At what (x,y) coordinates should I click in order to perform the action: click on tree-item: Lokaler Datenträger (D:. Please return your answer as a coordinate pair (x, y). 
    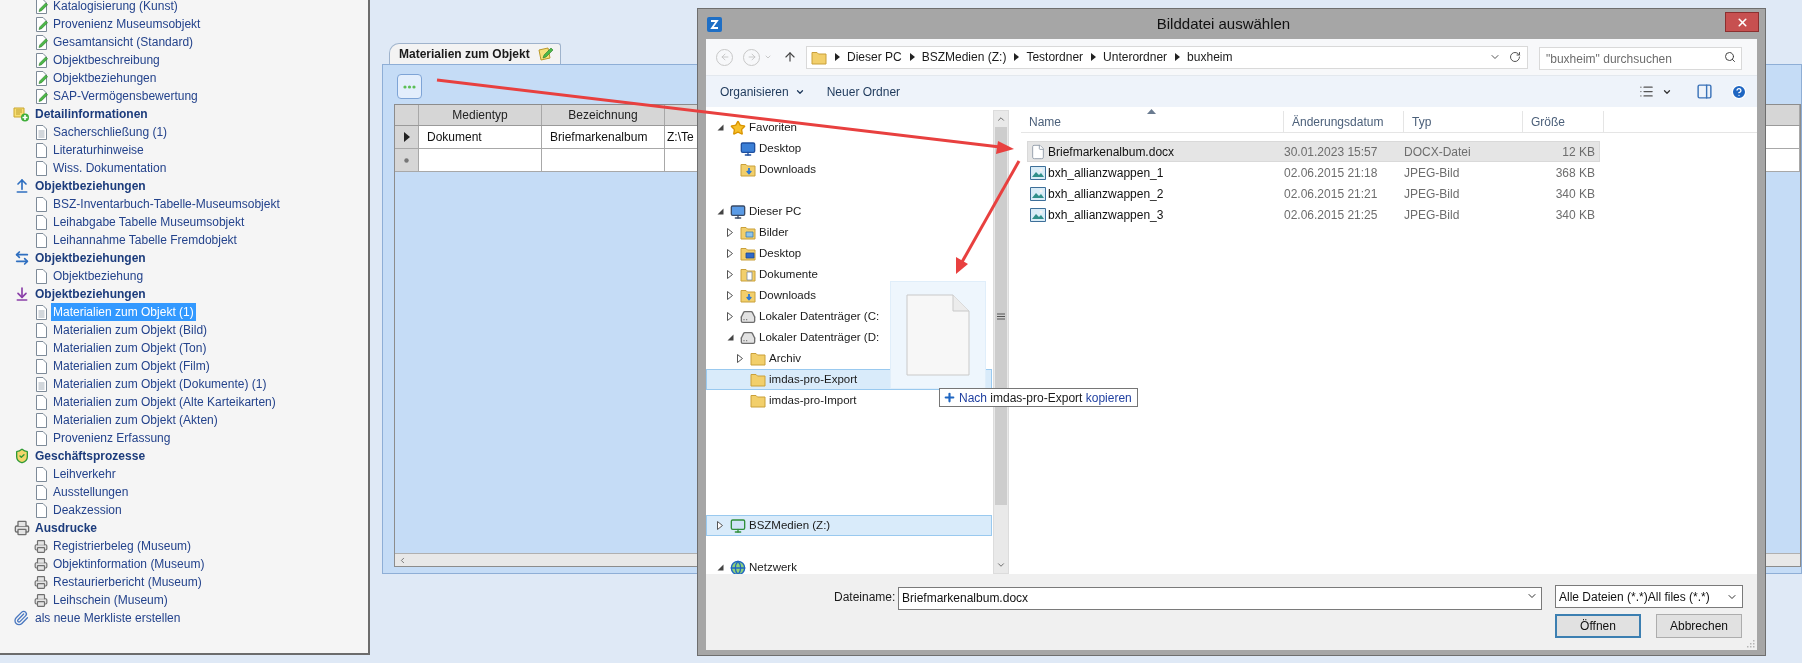
    Looking at the image, I should click on (849, 337).